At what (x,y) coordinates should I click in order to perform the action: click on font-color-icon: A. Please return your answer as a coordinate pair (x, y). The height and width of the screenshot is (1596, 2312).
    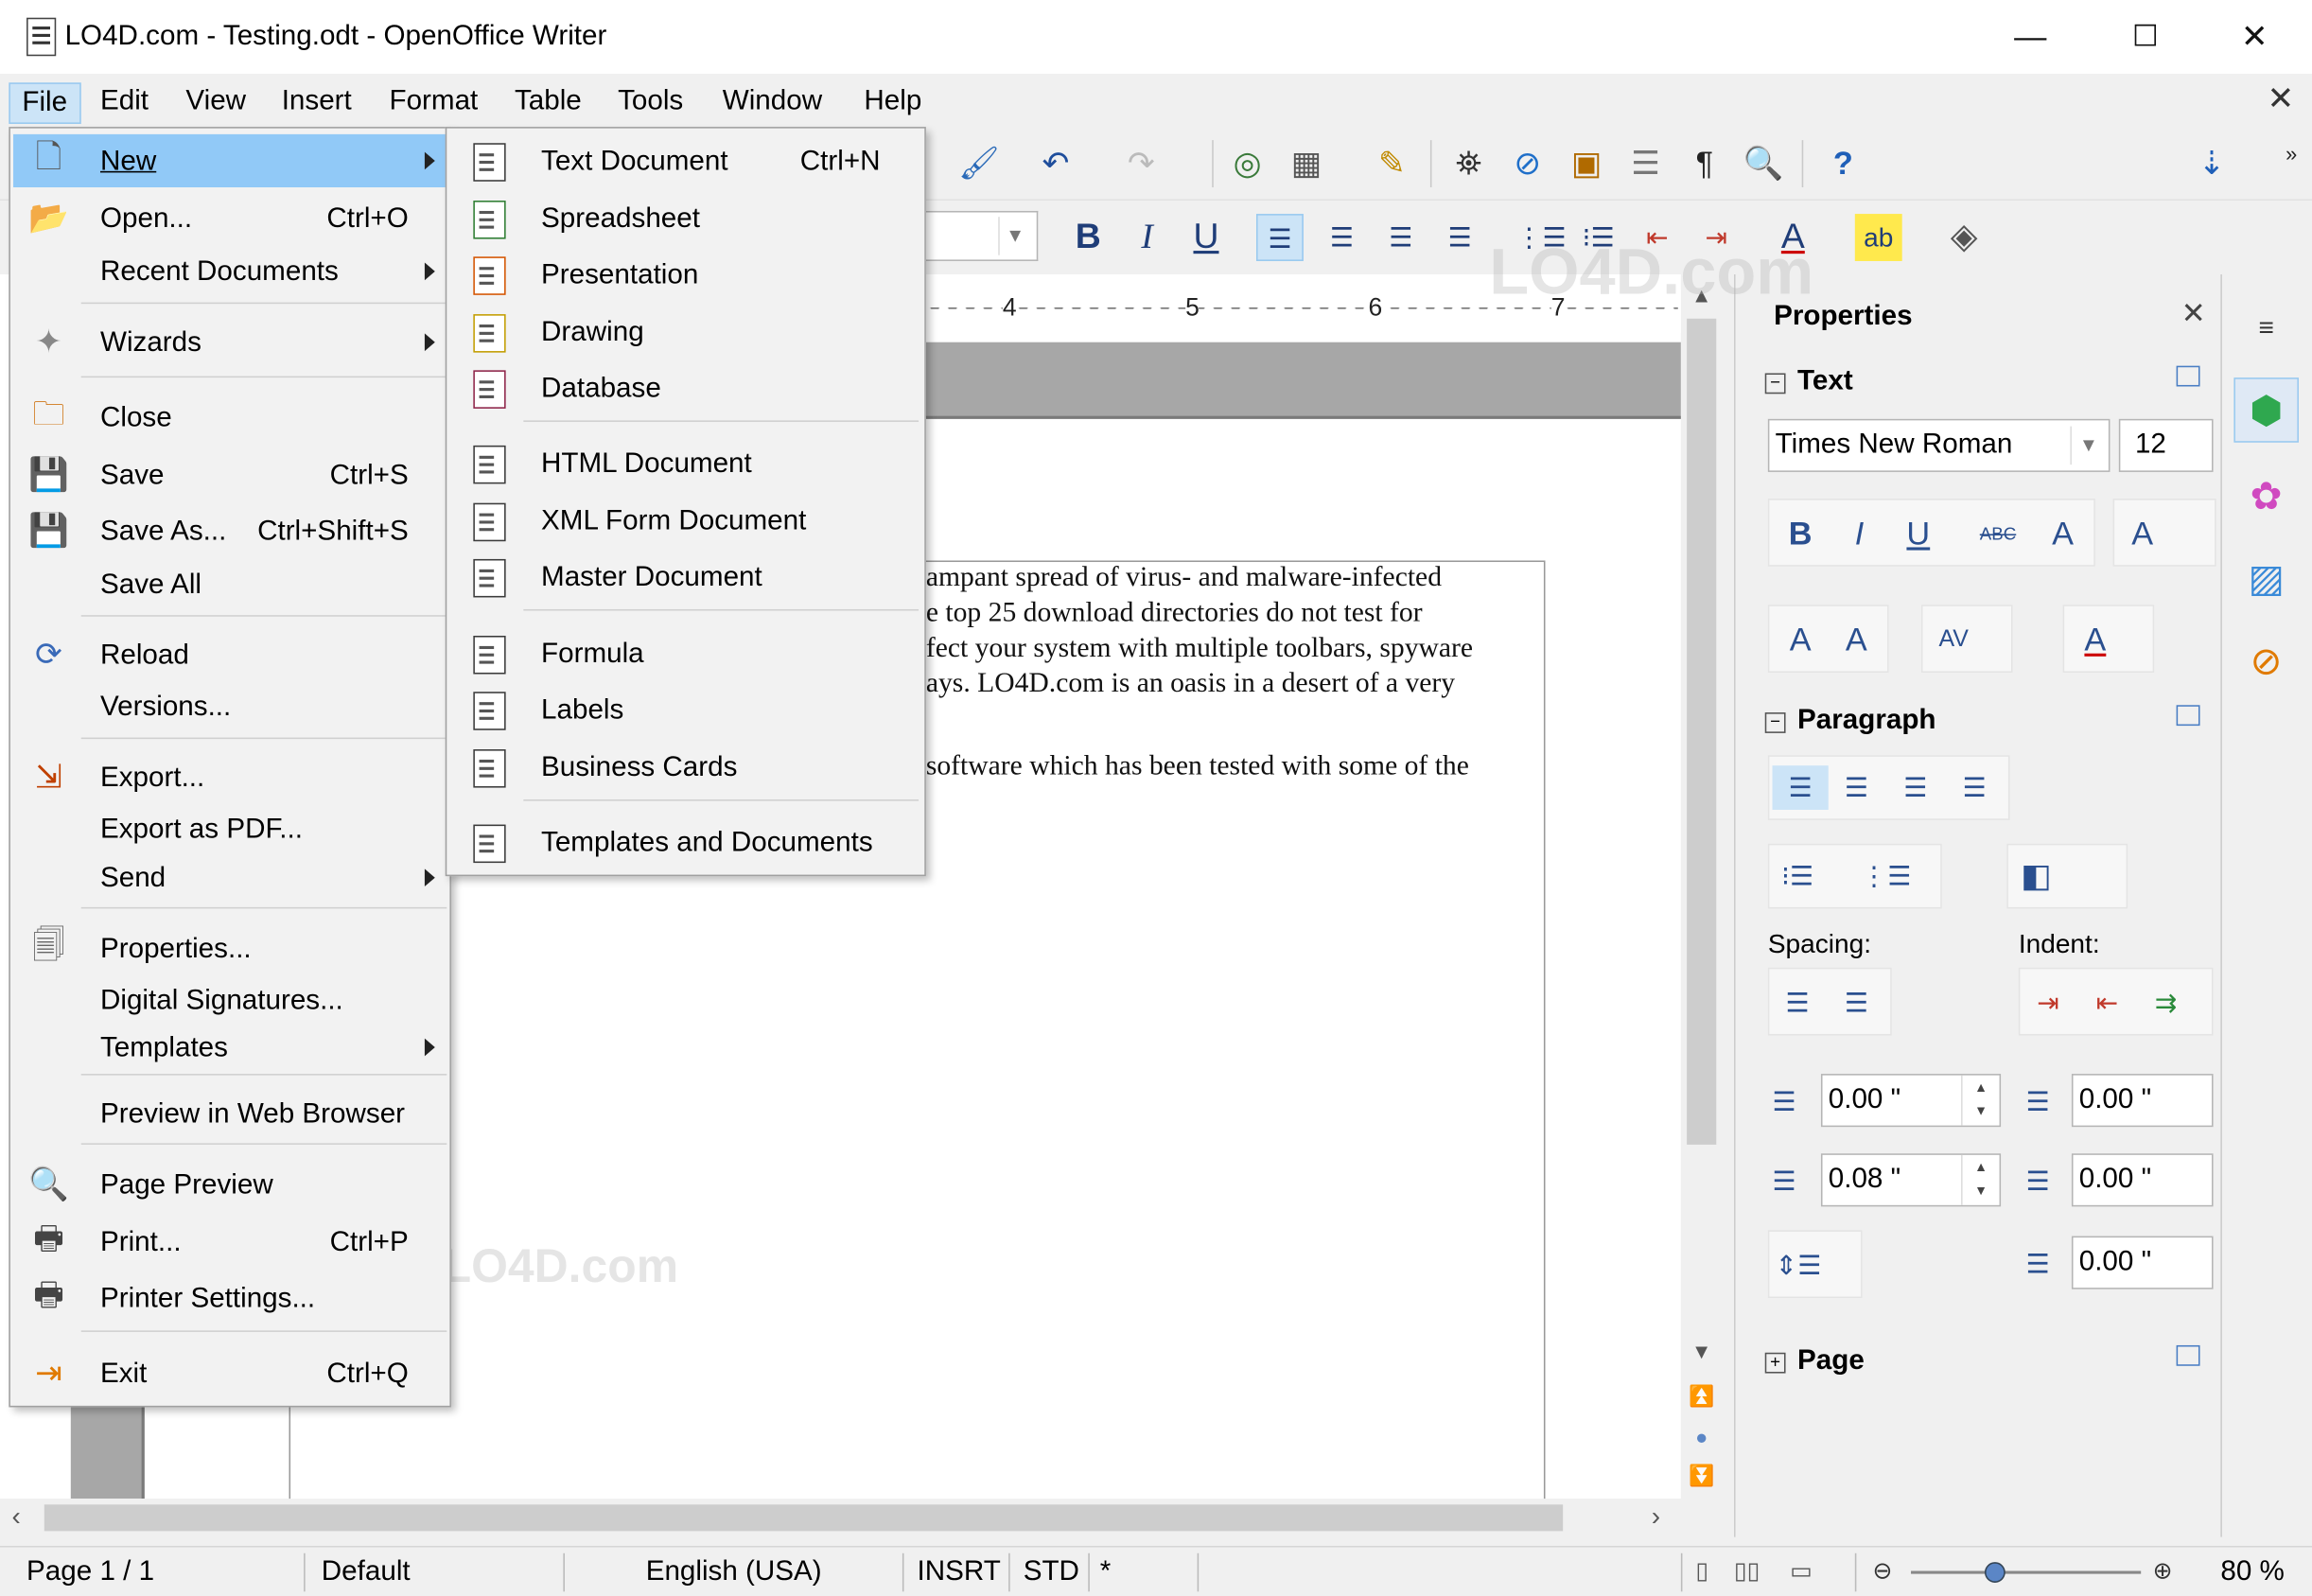
    Looking at the image, I should click on (2095, 640).